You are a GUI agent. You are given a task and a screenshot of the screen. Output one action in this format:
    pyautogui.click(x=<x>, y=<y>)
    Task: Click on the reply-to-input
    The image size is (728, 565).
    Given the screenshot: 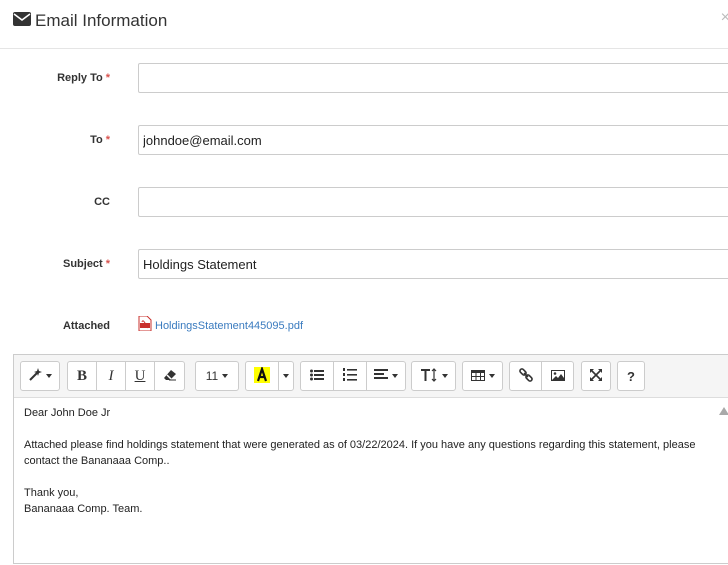 What is the action you would take?
    pyautogui.click(x=433, y=78)
    